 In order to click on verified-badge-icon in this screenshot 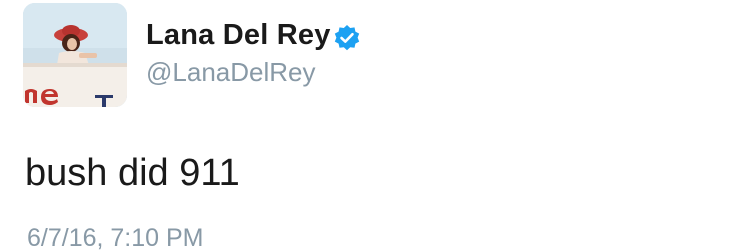, I will do `click(347, 38)`.